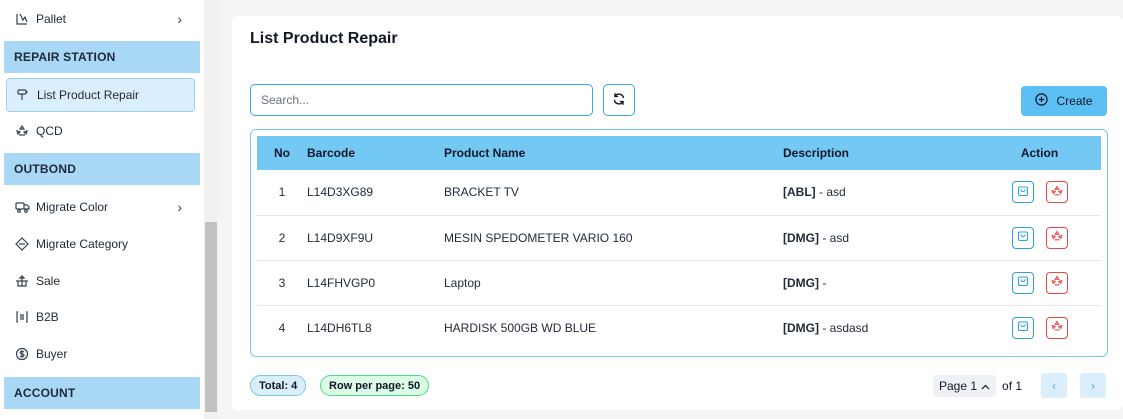 Image resolution: width=1123 pixels, height=419 pixels. Describe the element at coordinates (211, 317) in the screenshot. I see `sidebar-scrollbar-thumb` at that location.